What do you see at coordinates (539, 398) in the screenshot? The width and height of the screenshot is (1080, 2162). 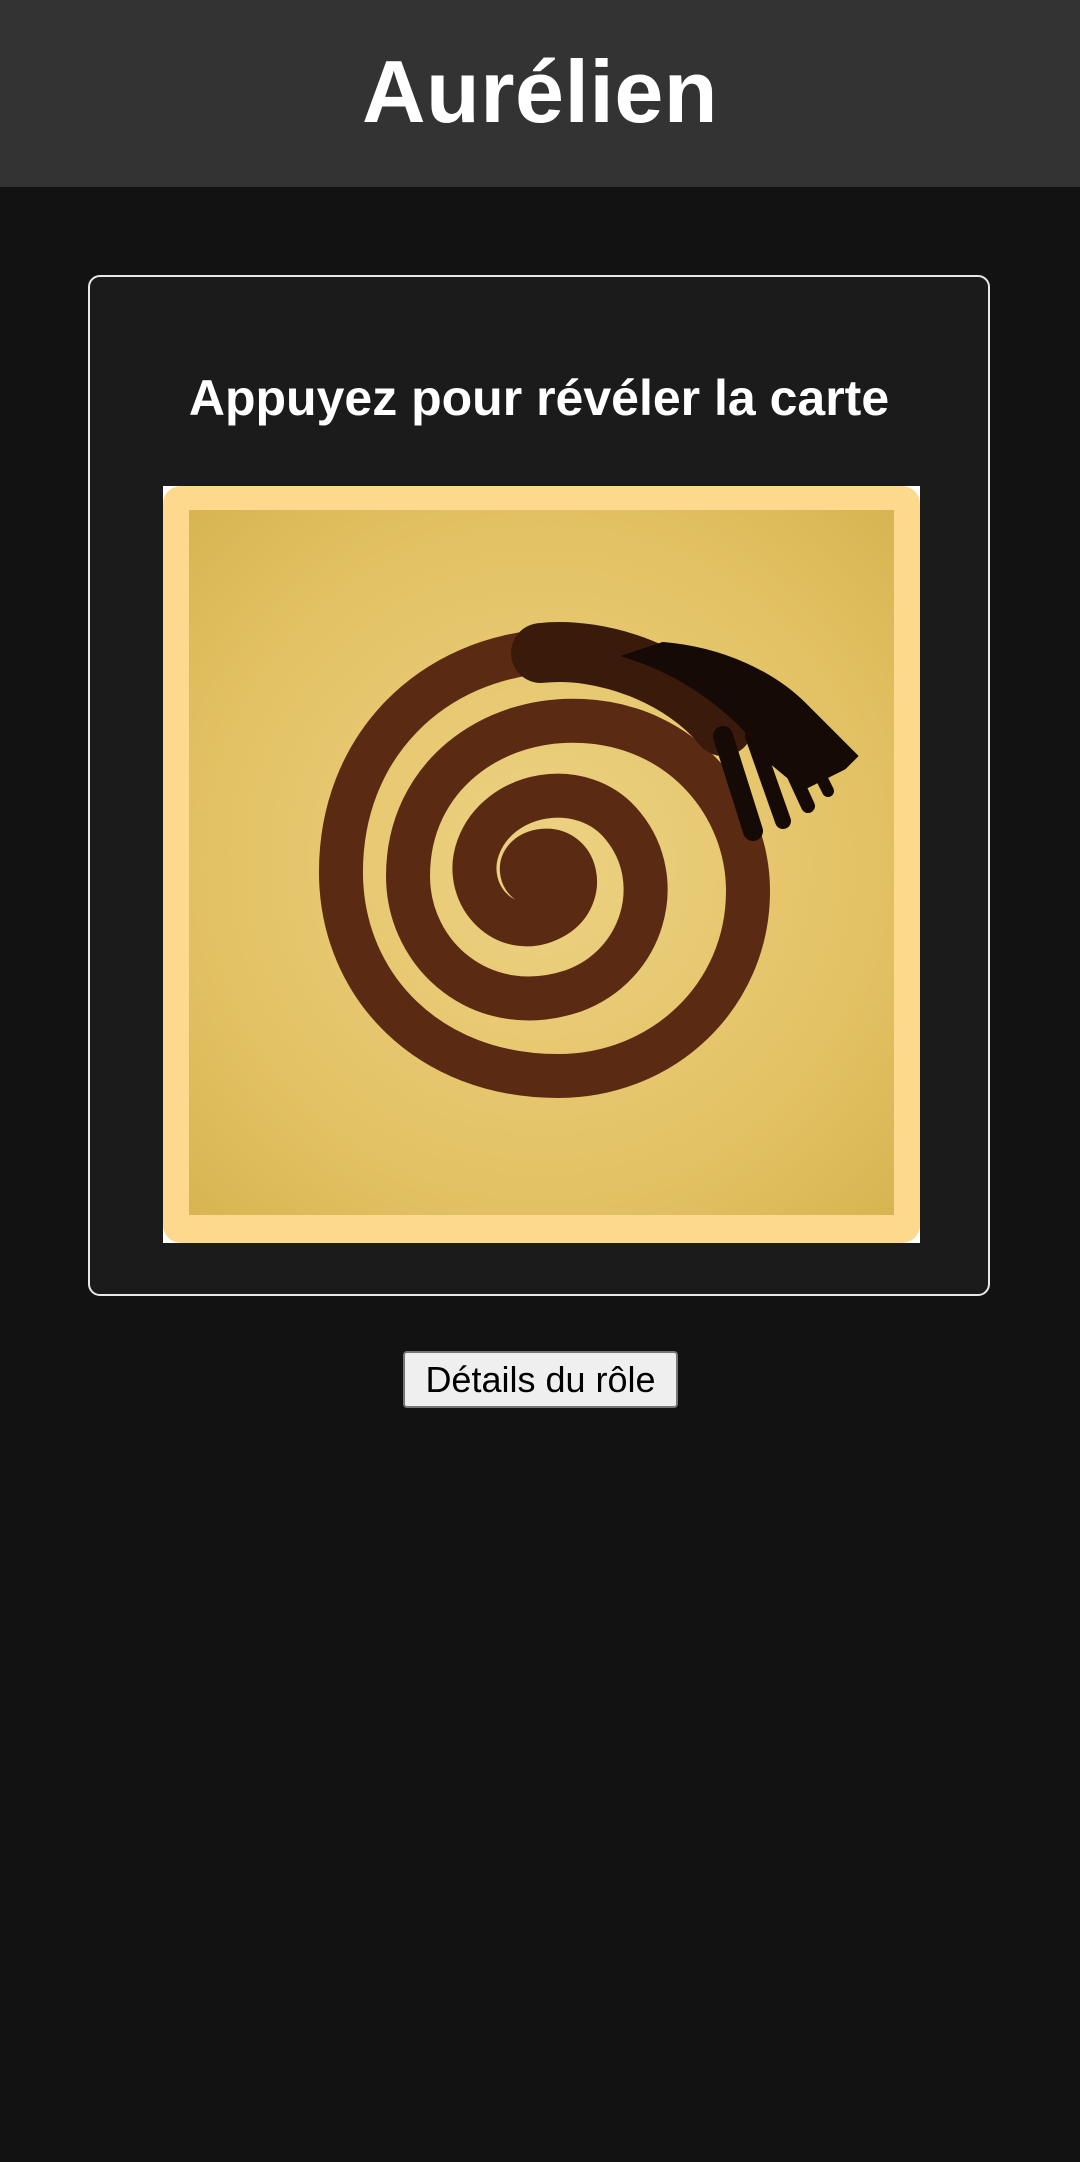 I see `reveal-prompt: Appuyez pour révéler la carte` at bounding box center [539, 398].